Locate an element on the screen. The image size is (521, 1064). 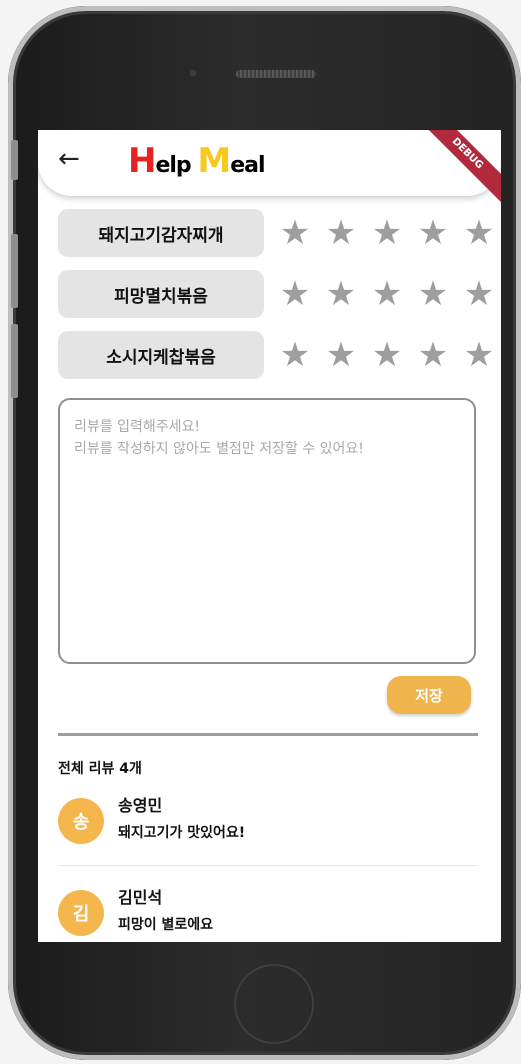
avatar: 김 is located at coordinates (81, 913).